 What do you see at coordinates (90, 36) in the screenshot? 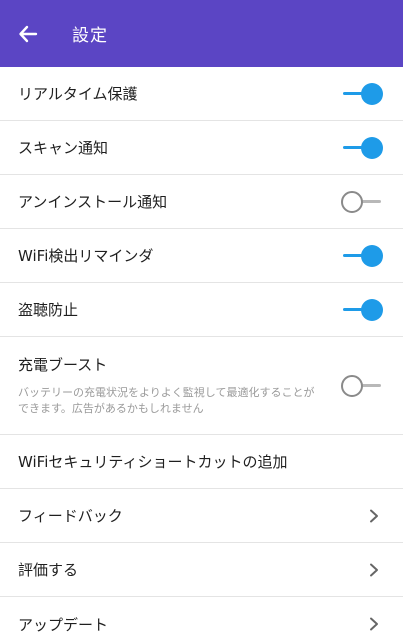
I see `page-title: 設定` at bounding box center [90, 36].